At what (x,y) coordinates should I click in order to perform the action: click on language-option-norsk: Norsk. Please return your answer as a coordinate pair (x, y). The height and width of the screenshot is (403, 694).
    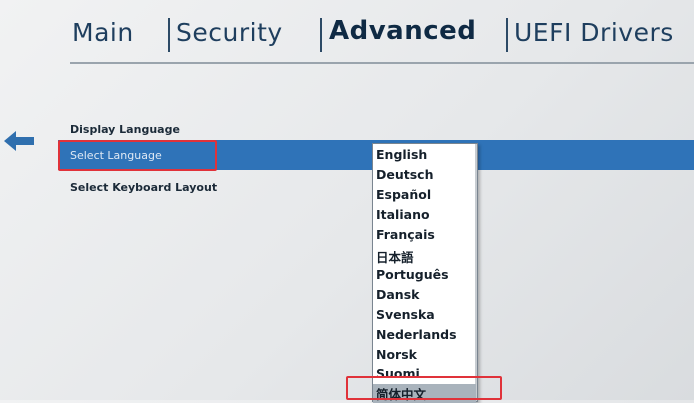
    Looking at the image, I should click on (396, 354).